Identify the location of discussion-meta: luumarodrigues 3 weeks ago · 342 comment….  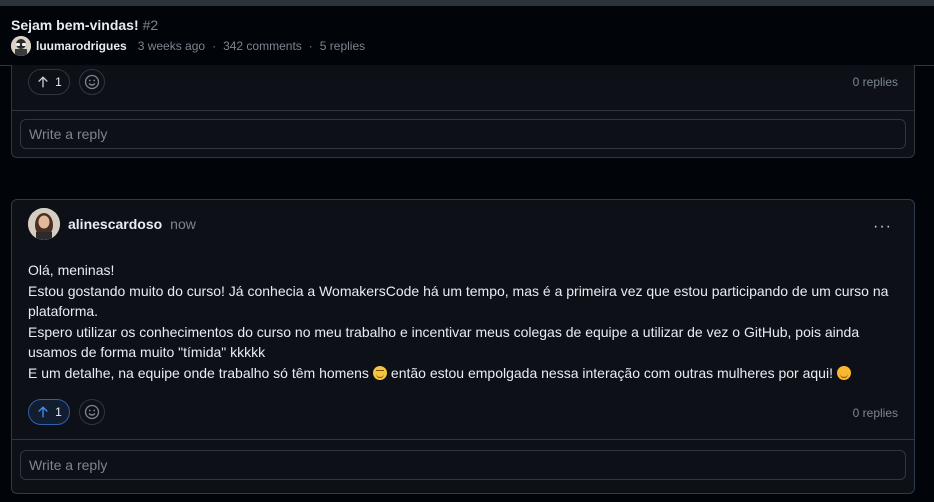
(188, 46).